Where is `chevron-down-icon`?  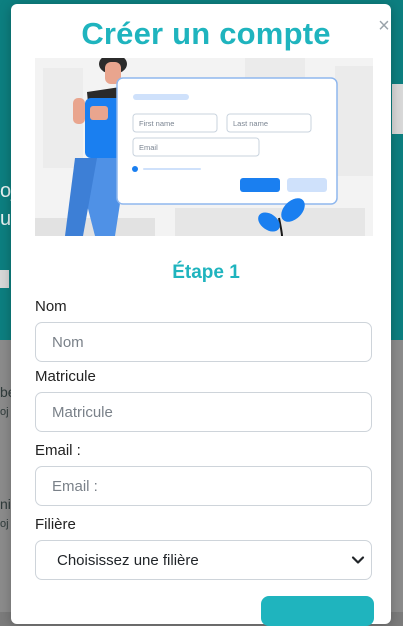 chevron-down-icon is located at coordinates (358, 560).